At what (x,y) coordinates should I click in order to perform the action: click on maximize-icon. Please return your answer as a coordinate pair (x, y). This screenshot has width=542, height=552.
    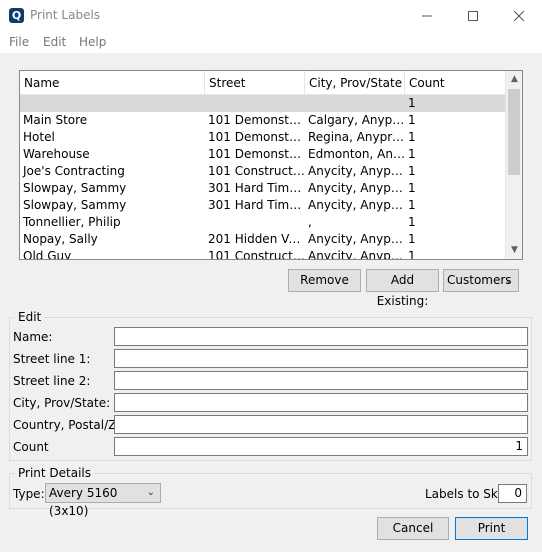
    Looking at the image, I should click on (473, 15).